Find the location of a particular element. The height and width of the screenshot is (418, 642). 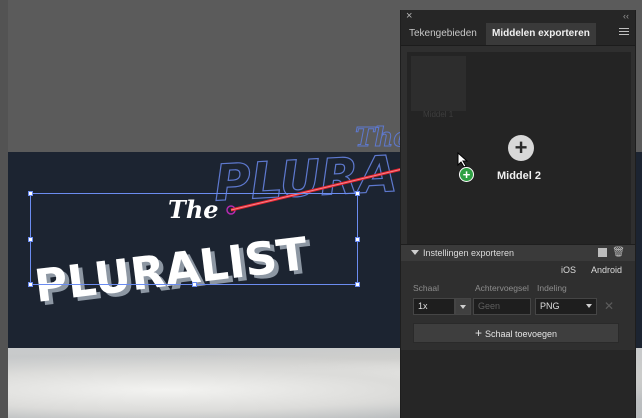

remove-scale-icon: ✕ is located at coordinates (609, 306).